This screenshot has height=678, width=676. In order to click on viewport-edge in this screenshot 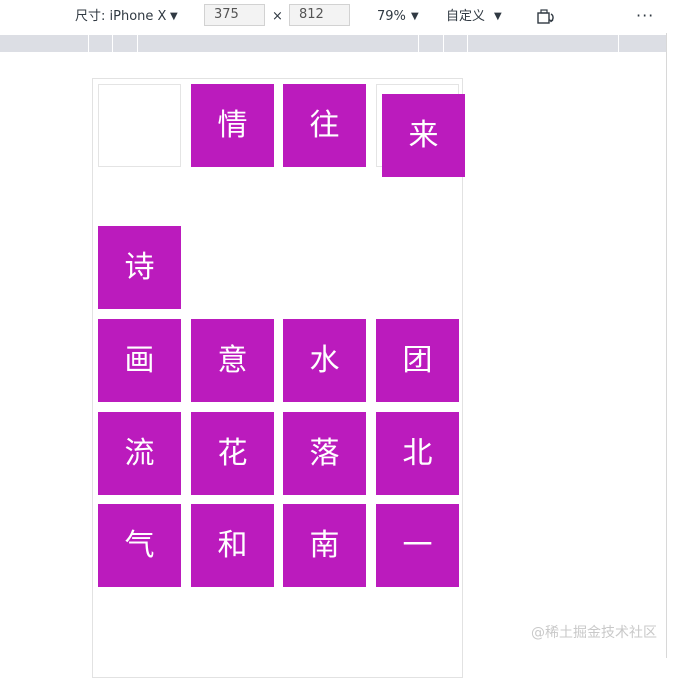, I will do `click(666, 345)`.